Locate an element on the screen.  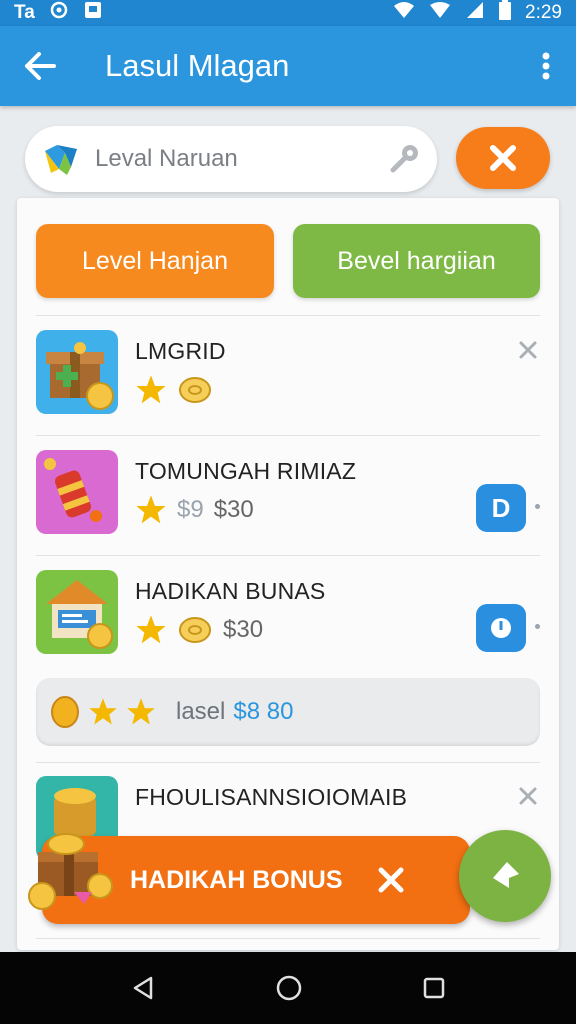
item-action-button: D is located at coordinates (501, 508).